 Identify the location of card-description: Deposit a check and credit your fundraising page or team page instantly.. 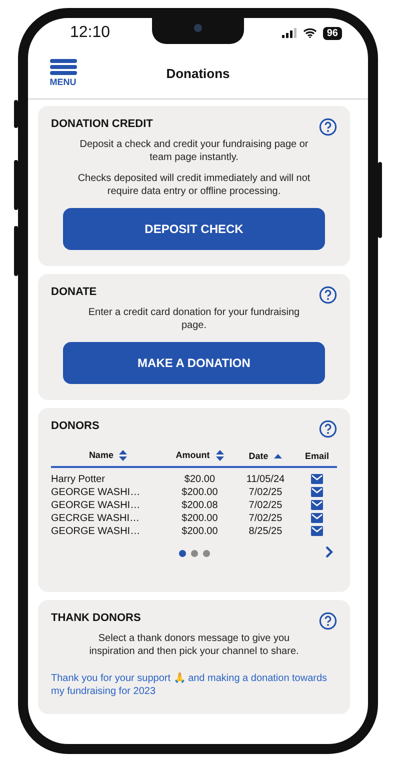
(194, 151).